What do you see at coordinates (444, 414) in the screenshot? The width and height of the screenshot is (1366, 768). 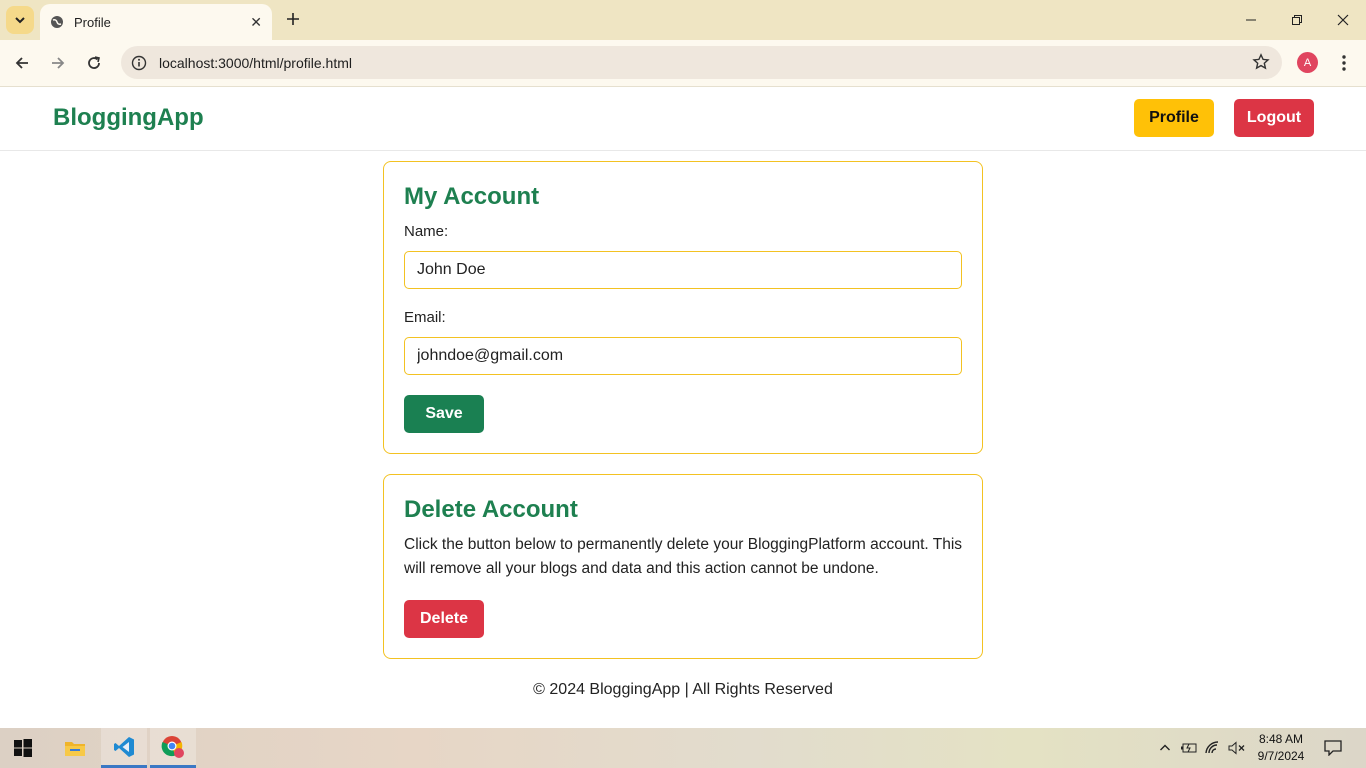 I see `save-button: Save` at bounding box center [444, 414].